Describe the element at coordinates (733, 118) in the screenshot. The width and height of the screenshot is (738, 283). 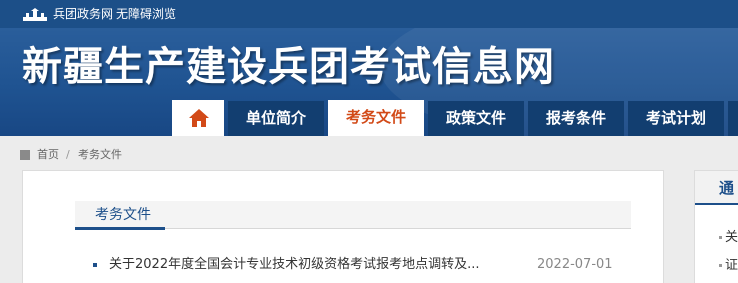
I see `nav-item-more` at that location.